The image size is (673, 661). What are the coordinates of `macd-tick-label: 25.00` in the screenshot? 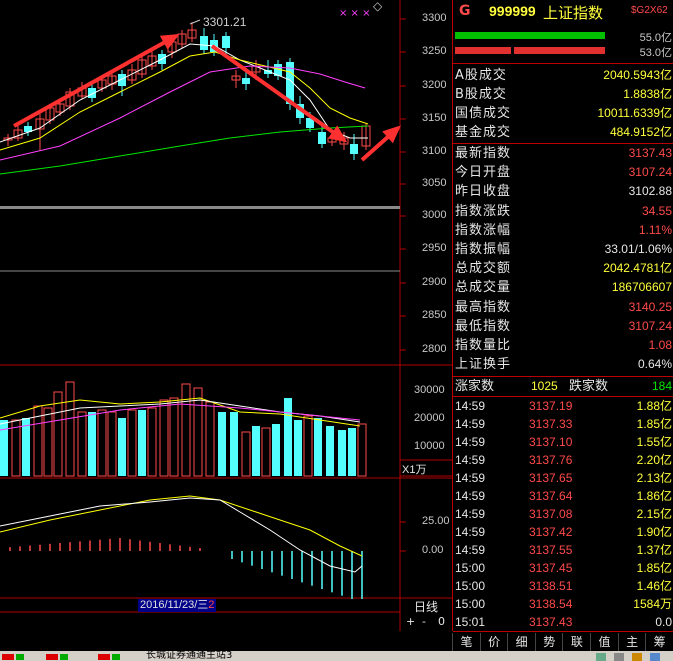 It's located at (436, 521).